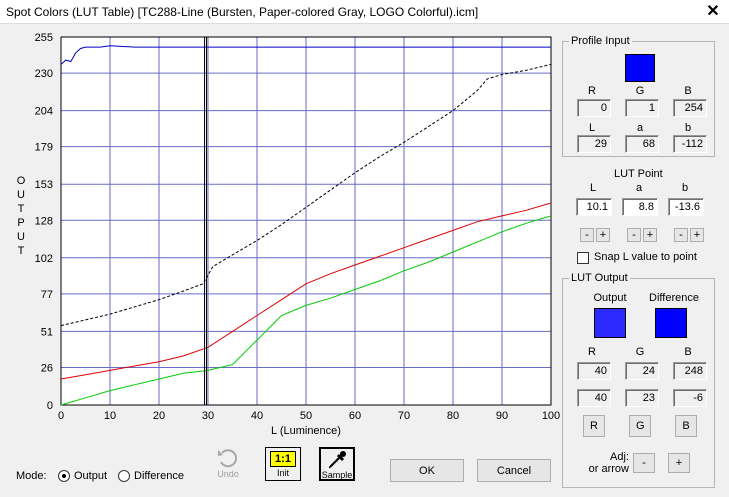 The height and width of the screenshot is (497, 729). What do you see at coordinates (583, 258) in the screenshot?
I see `snap-l-checkbox` at bounding box center [583, 258].